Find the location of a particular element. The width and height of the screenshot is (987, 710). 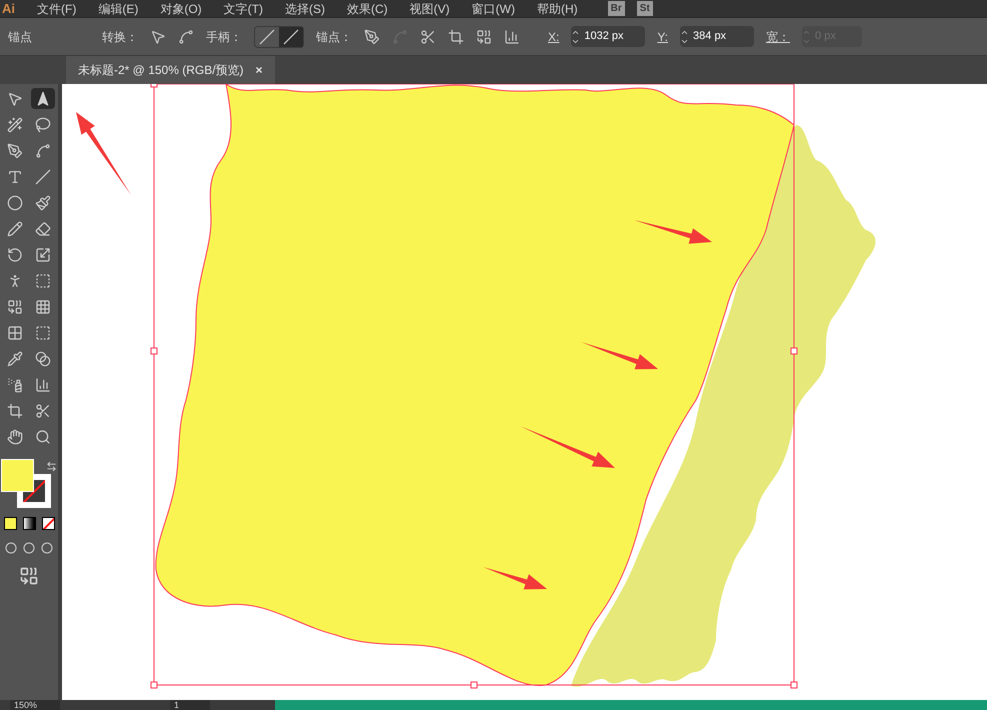

eyedropper-icon is located at coordinates (15, 358).